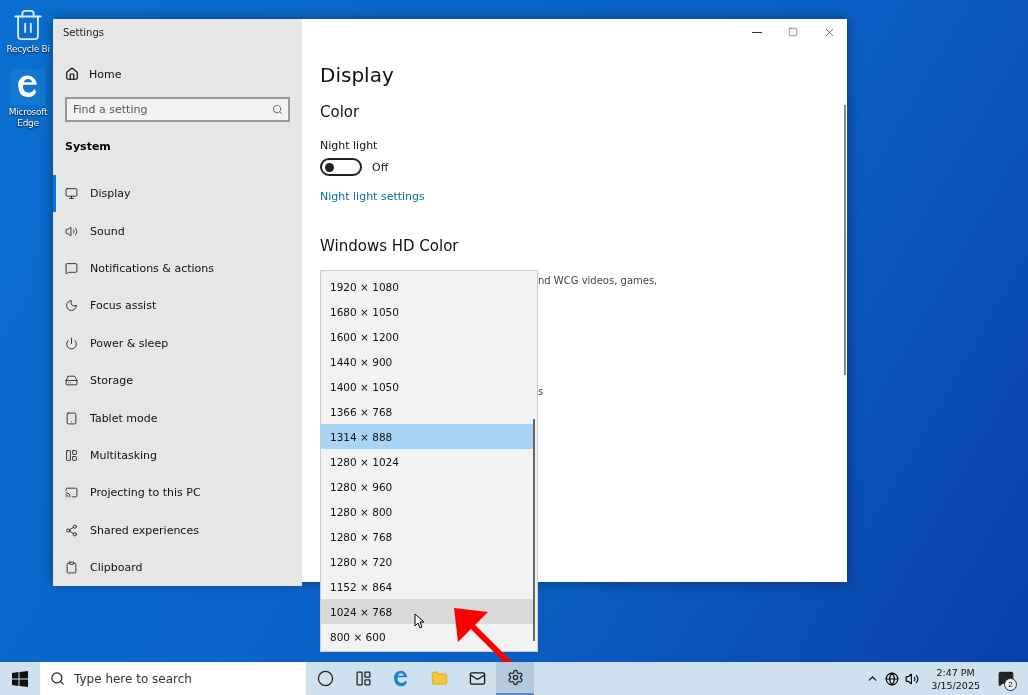  Describe the element at coordinates (177, 268) in the screenshot. I see `sidebar-item: Notifications & actions` at that location.